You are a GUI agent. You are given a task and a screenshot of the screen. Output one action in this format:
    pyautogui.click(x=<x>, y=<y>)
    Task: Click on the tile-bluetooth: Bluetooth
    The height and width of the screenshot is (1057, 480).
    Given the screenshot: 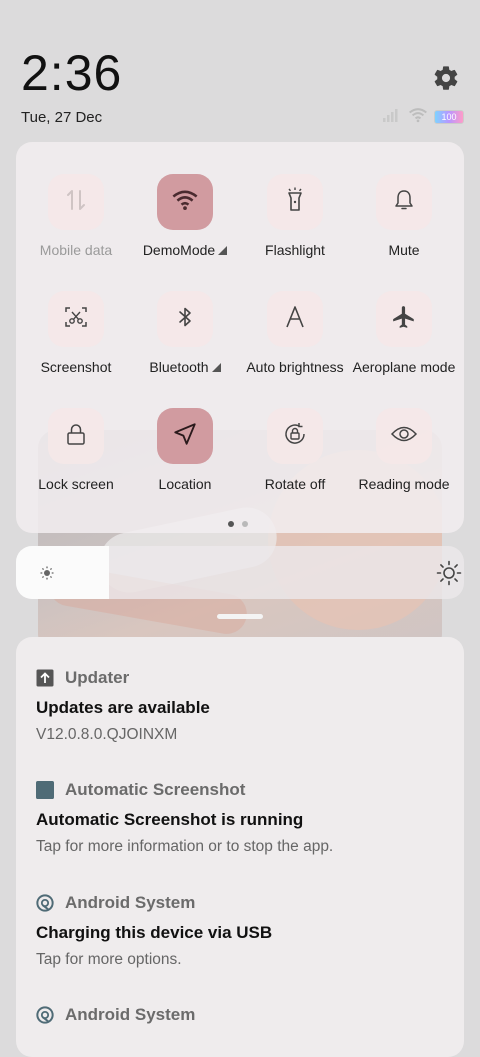 What is the action you would take?
    pyautogui.click(x=185, y=333)
    